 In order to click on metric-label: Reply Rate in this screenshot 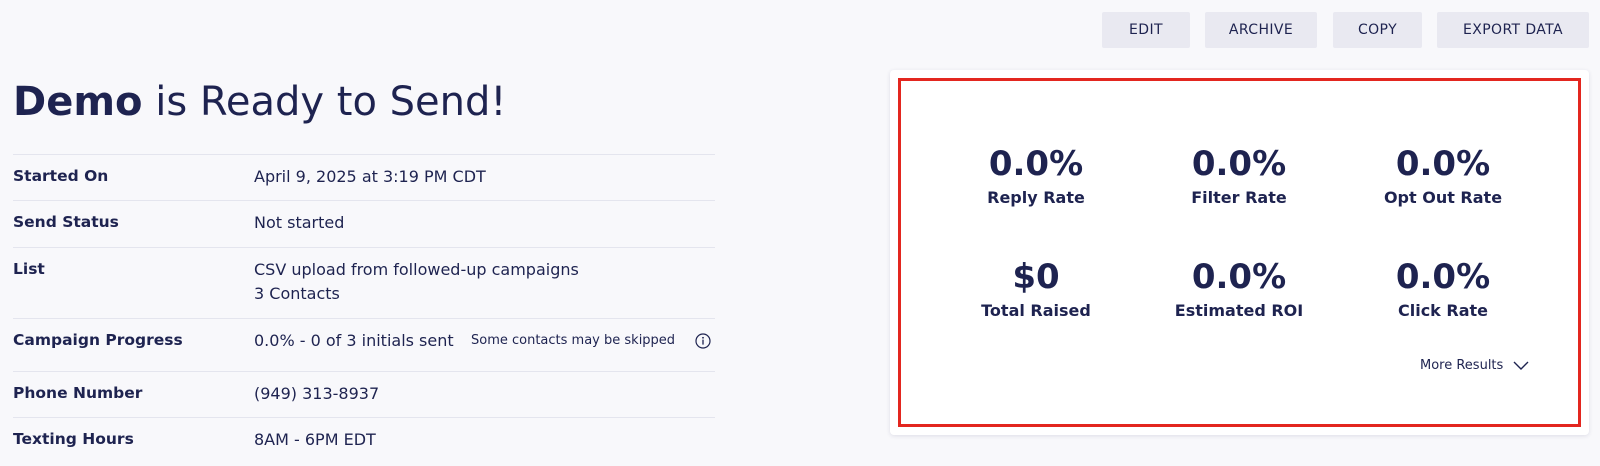, I will do `click(1036, 197)`.